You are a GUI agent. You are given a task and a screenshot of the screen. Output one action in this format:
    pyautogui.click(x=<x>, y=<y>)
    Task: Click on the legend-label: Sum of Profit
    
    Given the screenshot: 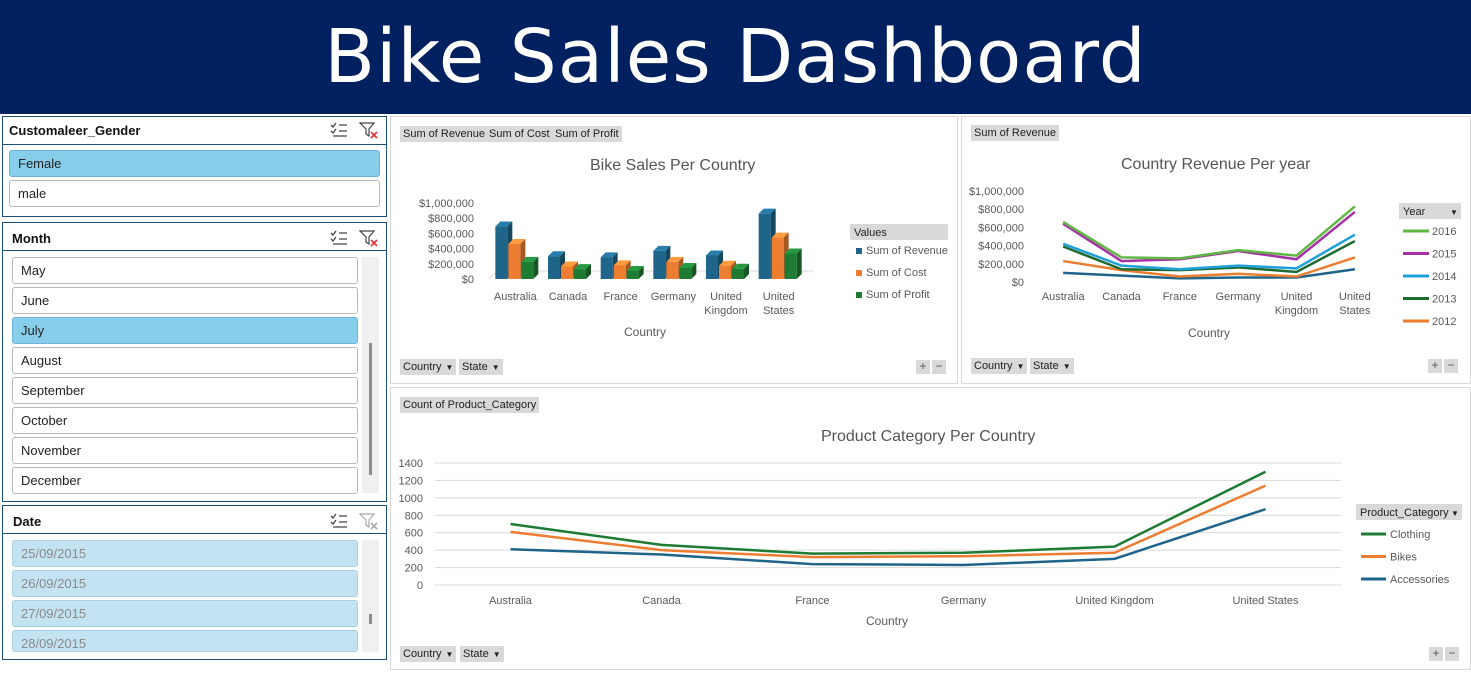 What is the action you would take?
    pyautogui.click(x=898, y=295)
    